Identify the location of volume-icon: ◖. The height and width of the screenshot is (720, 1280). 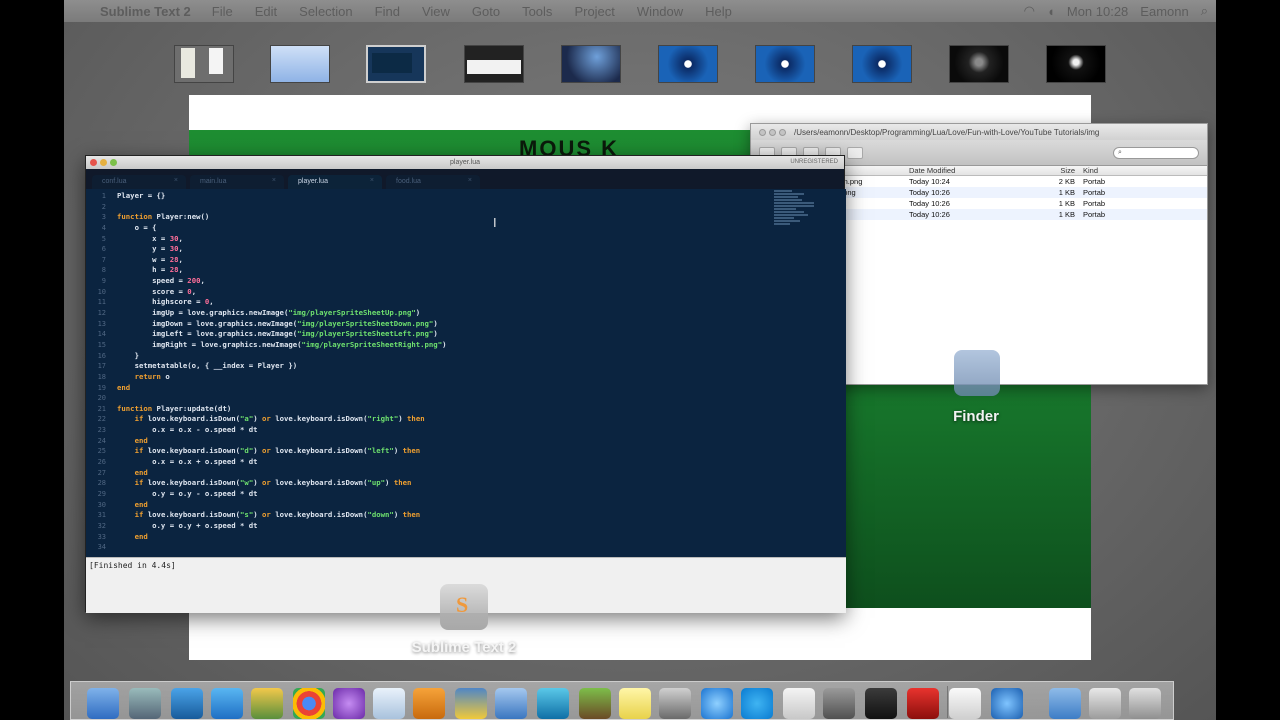
(1051, 11).